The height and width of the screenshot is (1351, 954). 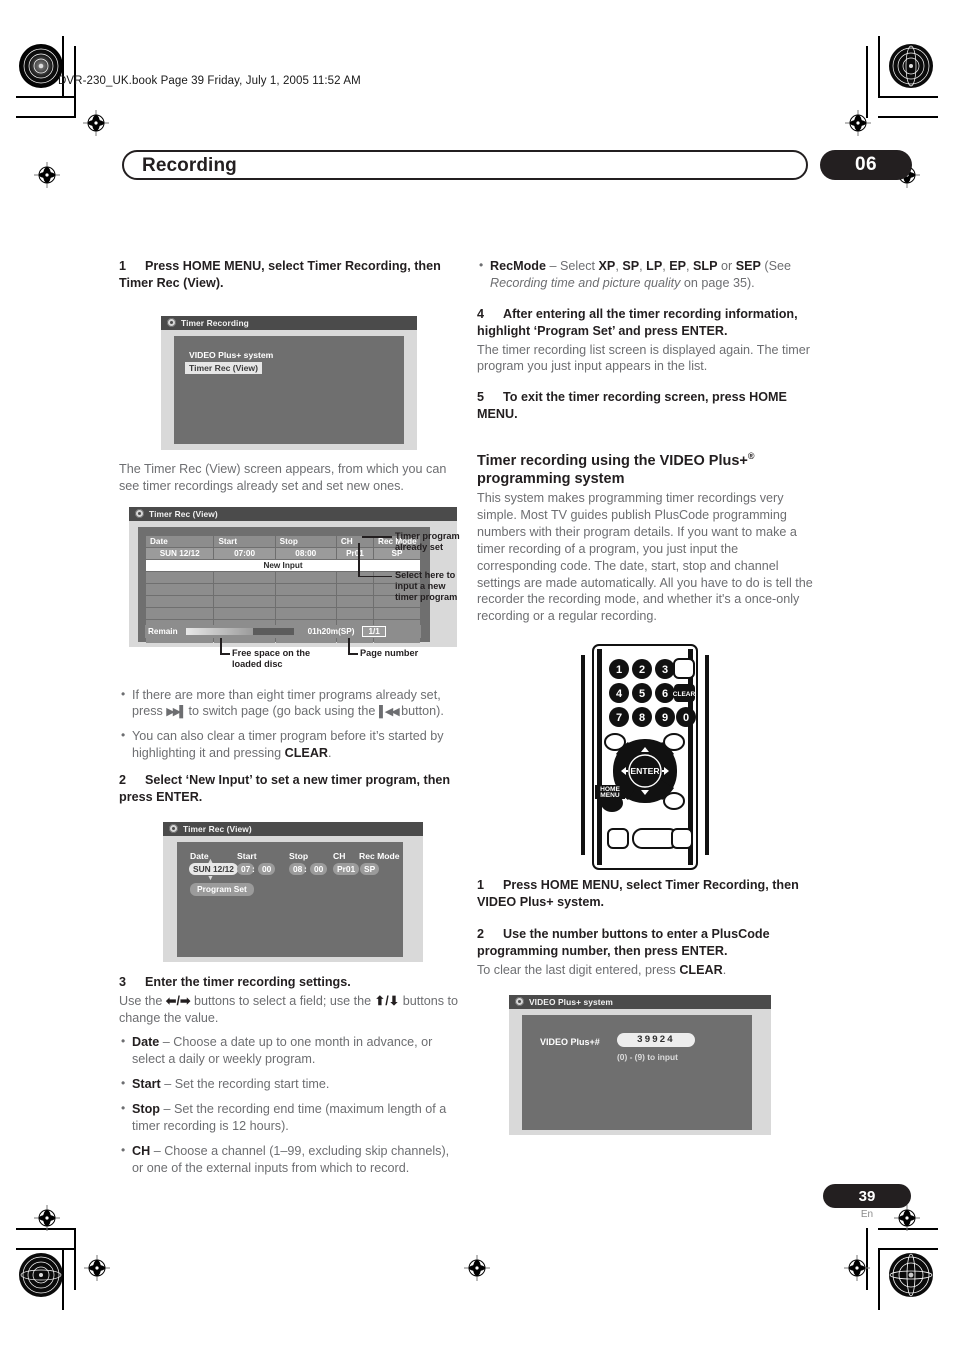 What do you see at coordinates (426, 585) in the screenshot?
I see `callout-select-here-new-program: Select here to input a new timer program` at bounding box center [426, 585].